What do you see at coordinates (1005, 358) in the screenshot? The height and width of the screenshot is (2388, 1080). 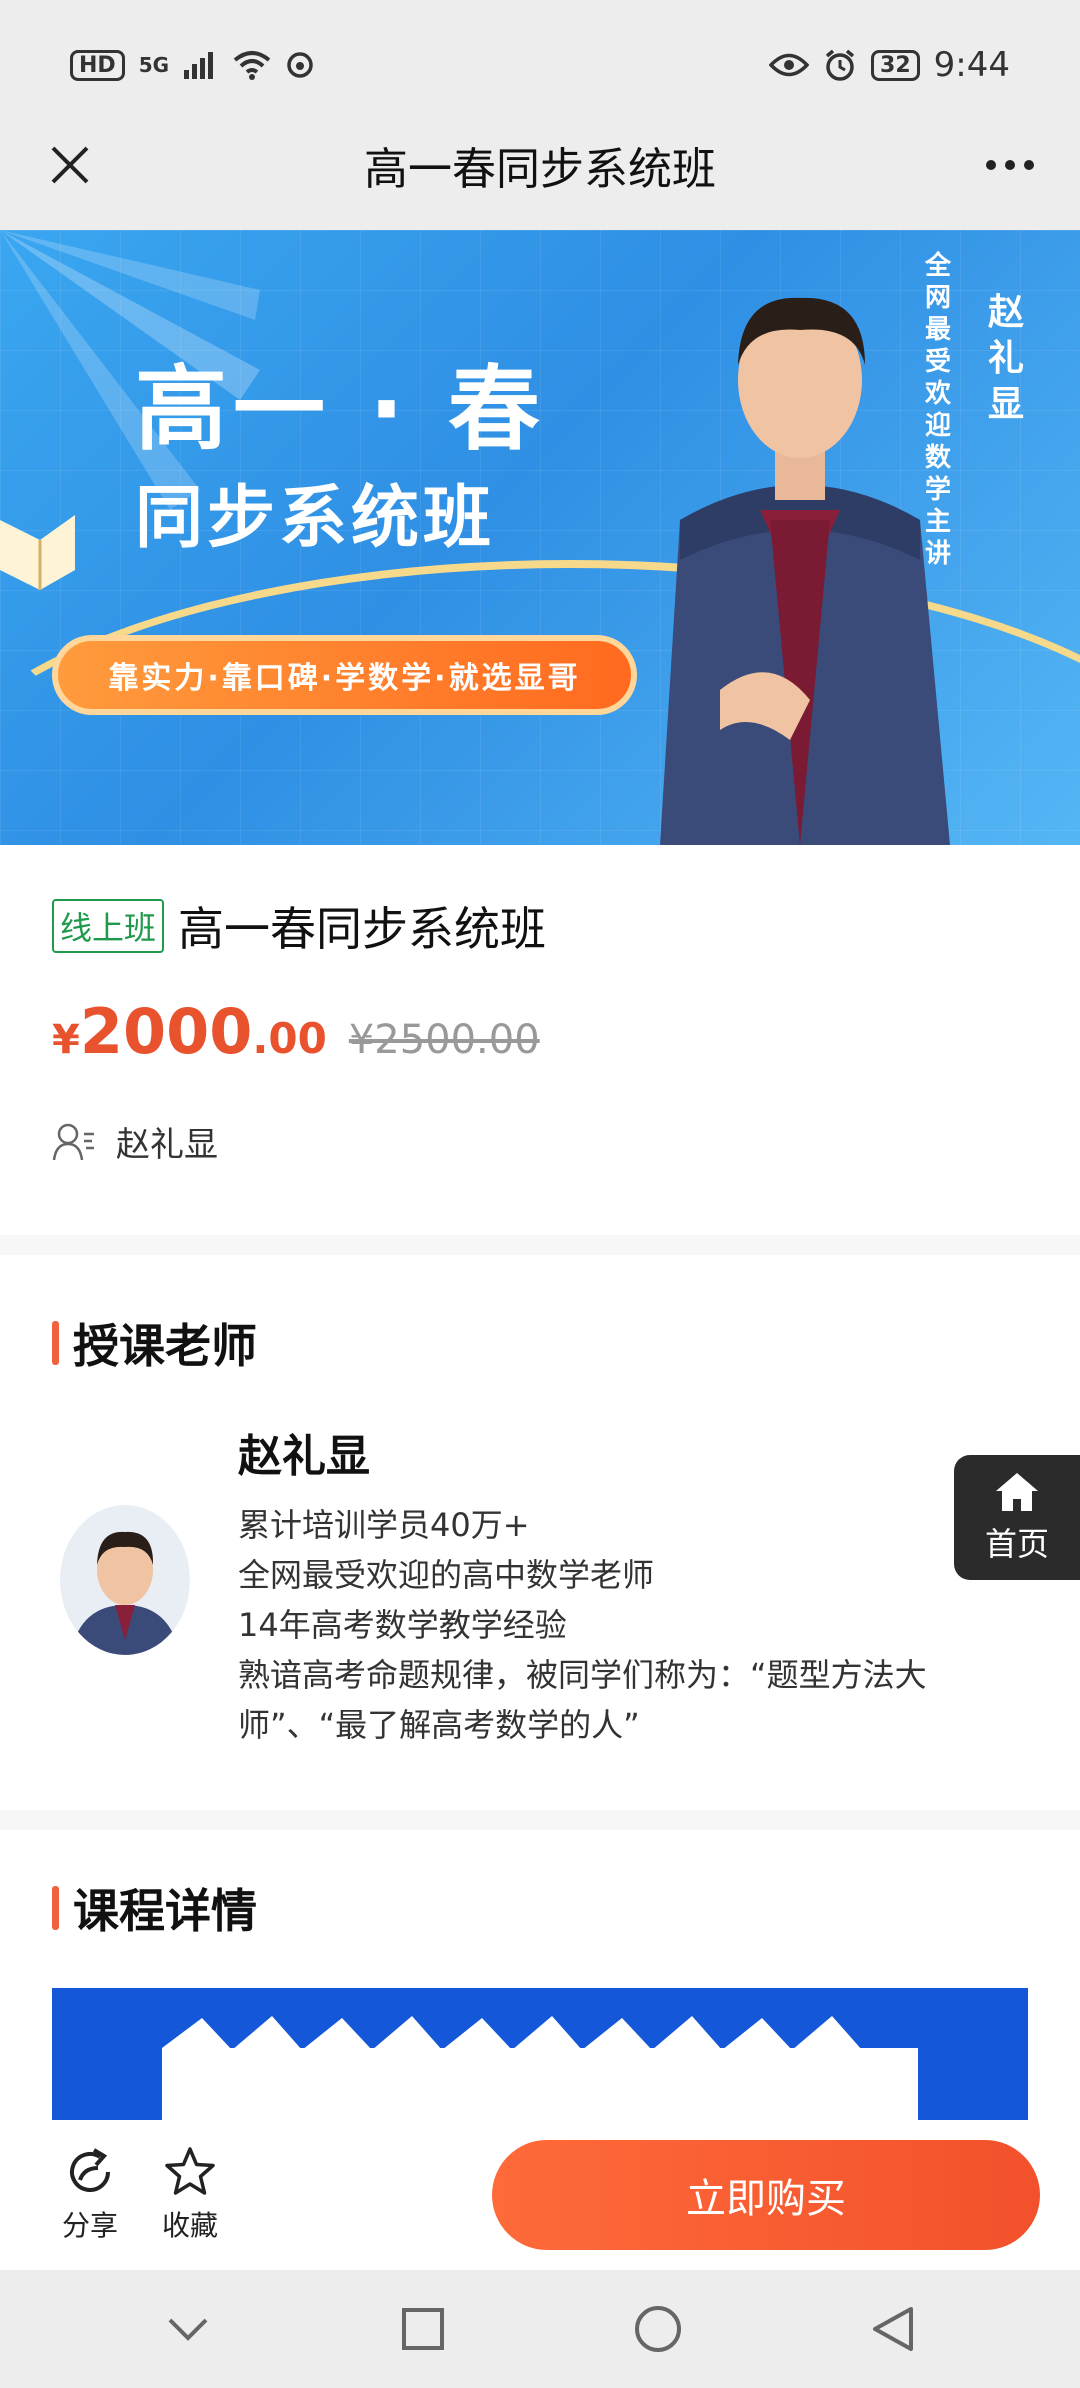 I see `banner-teacher-name: 赵礼显` at bounding box center [1005, 358].